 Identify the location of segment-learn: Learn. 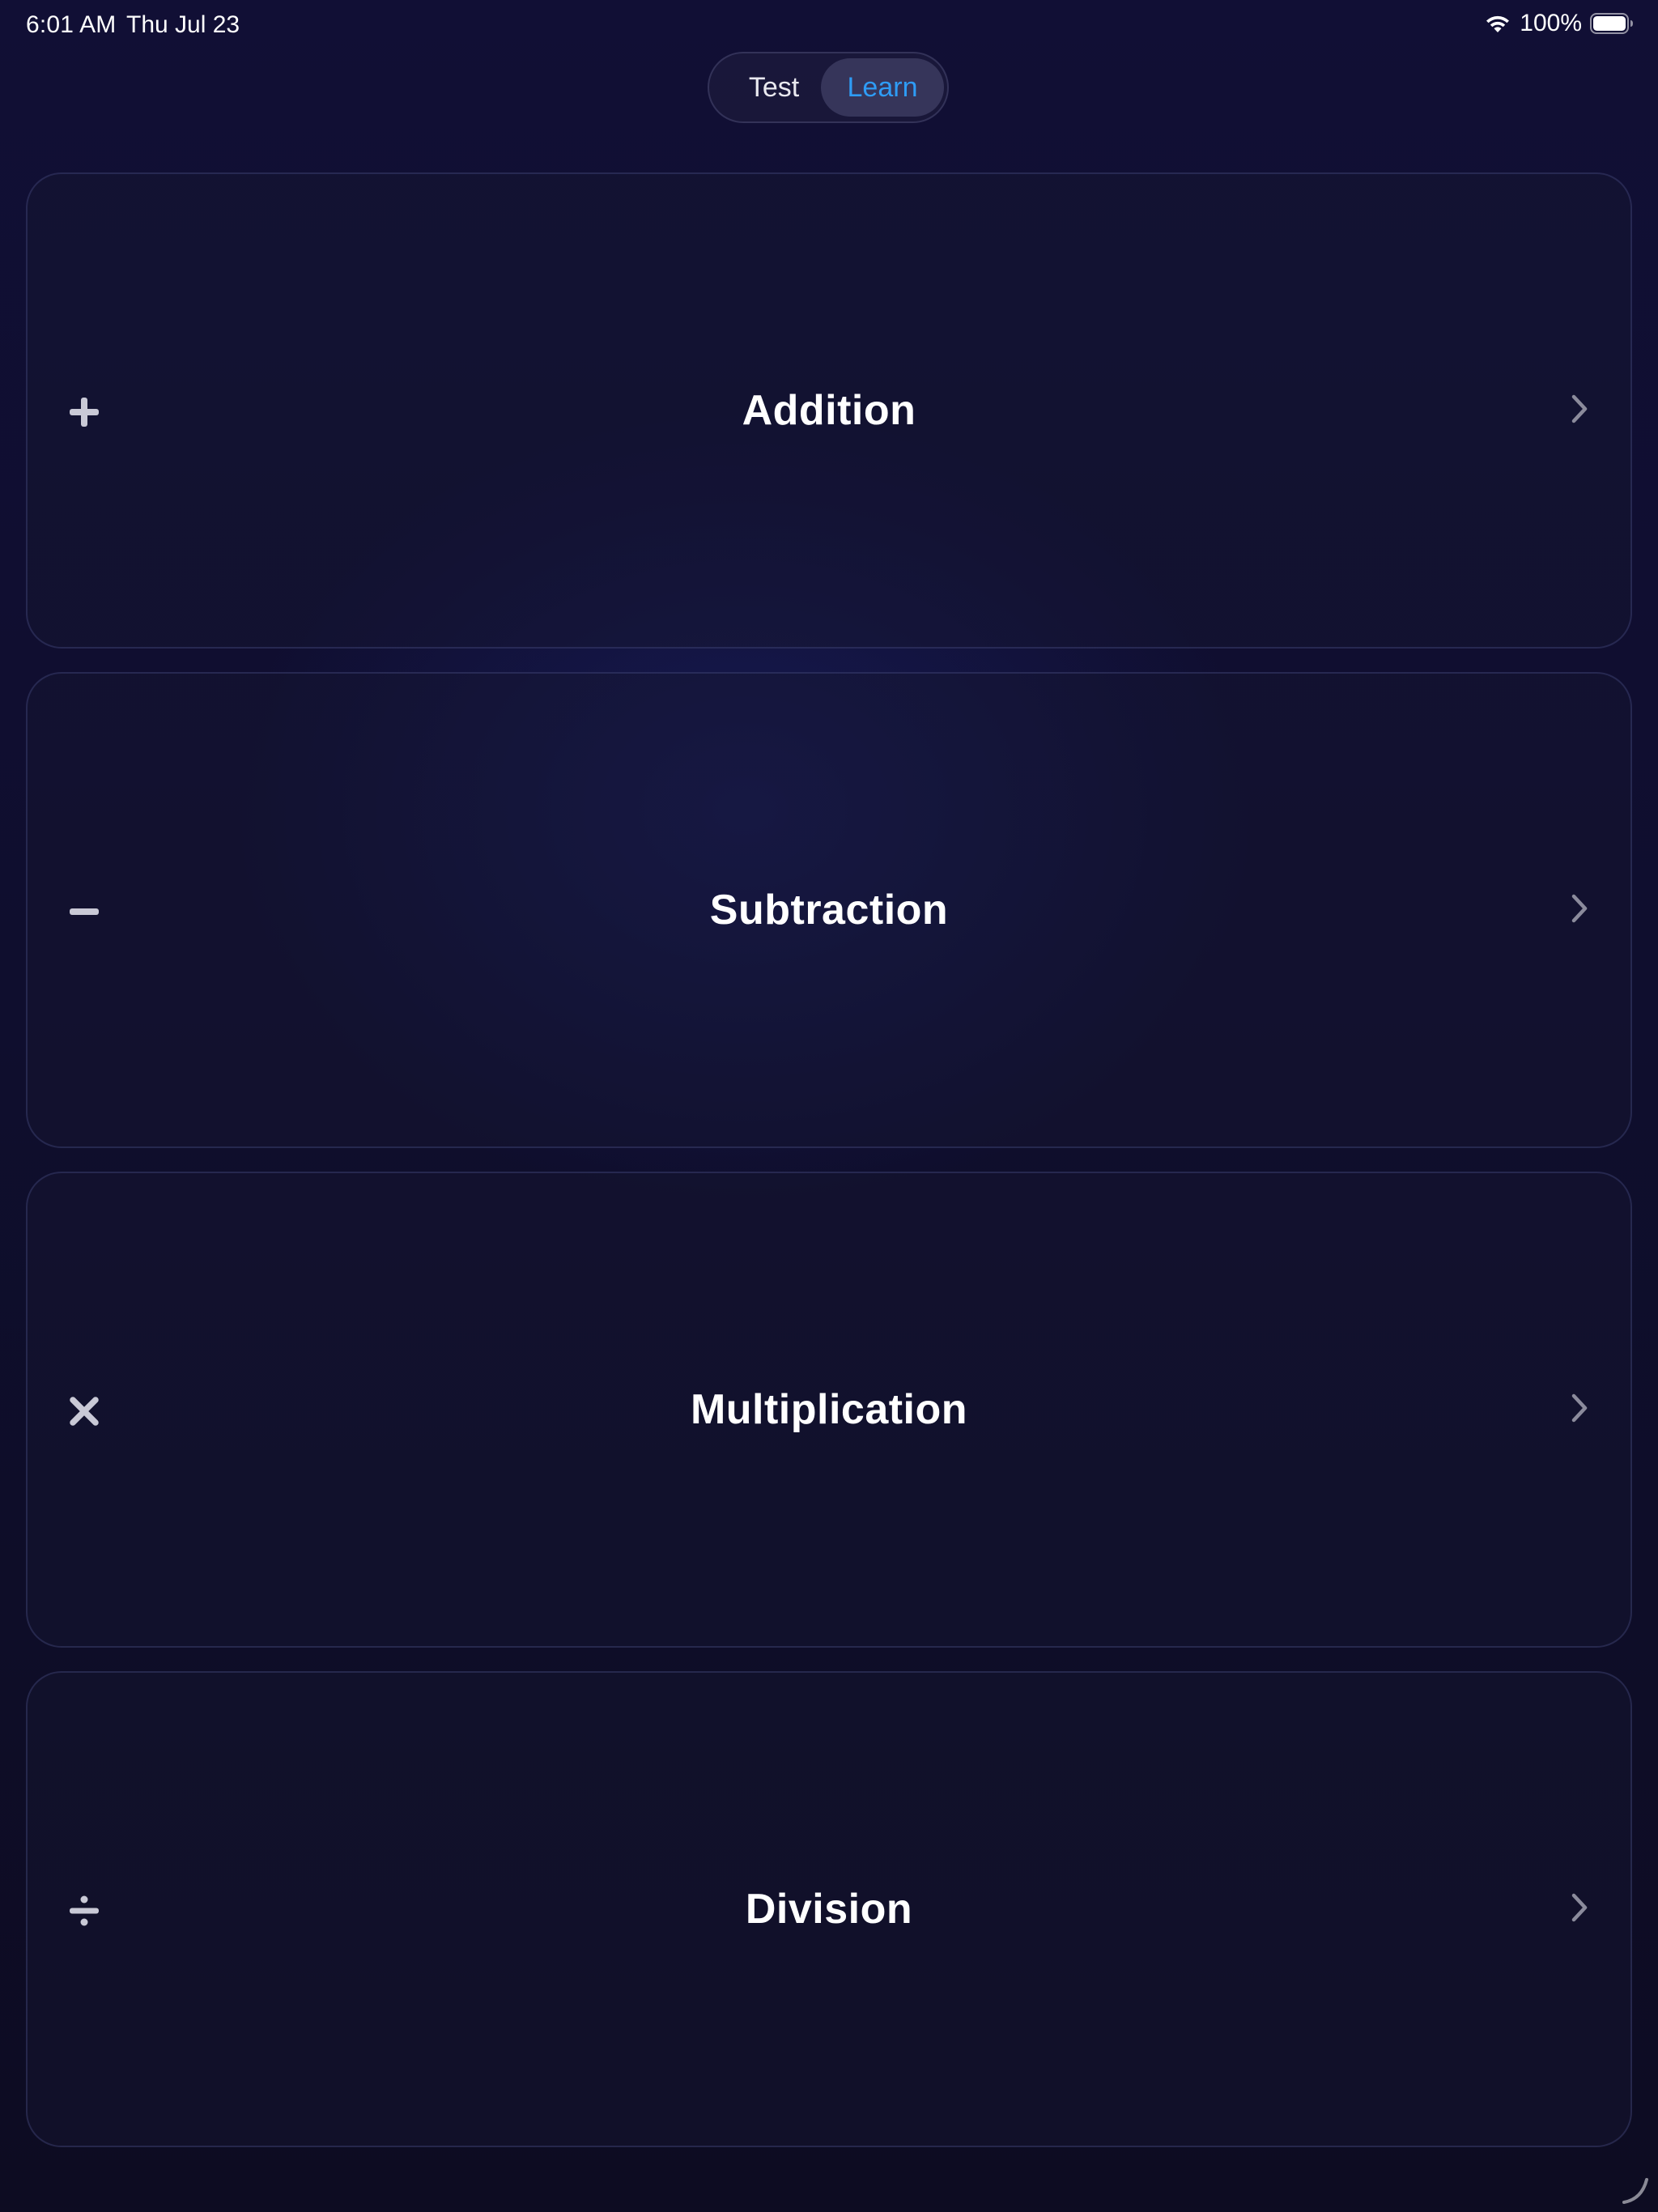
(882, 87).